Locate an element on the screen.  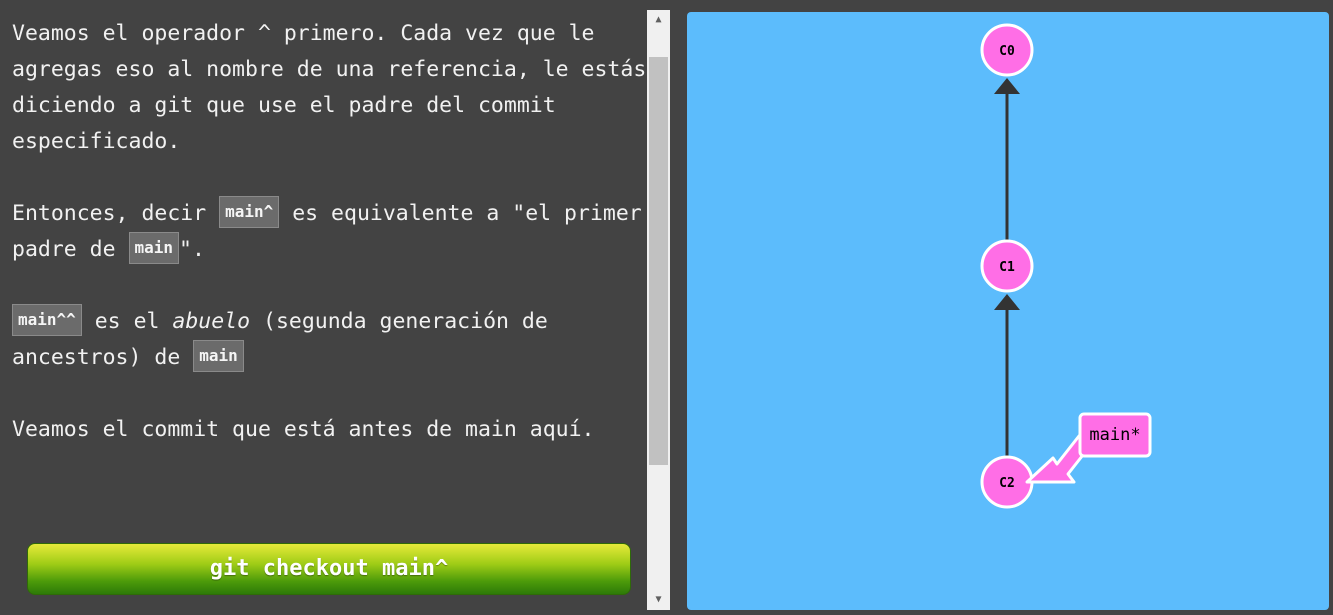
italic-word: abuelo is located at coordinates (211, 321).